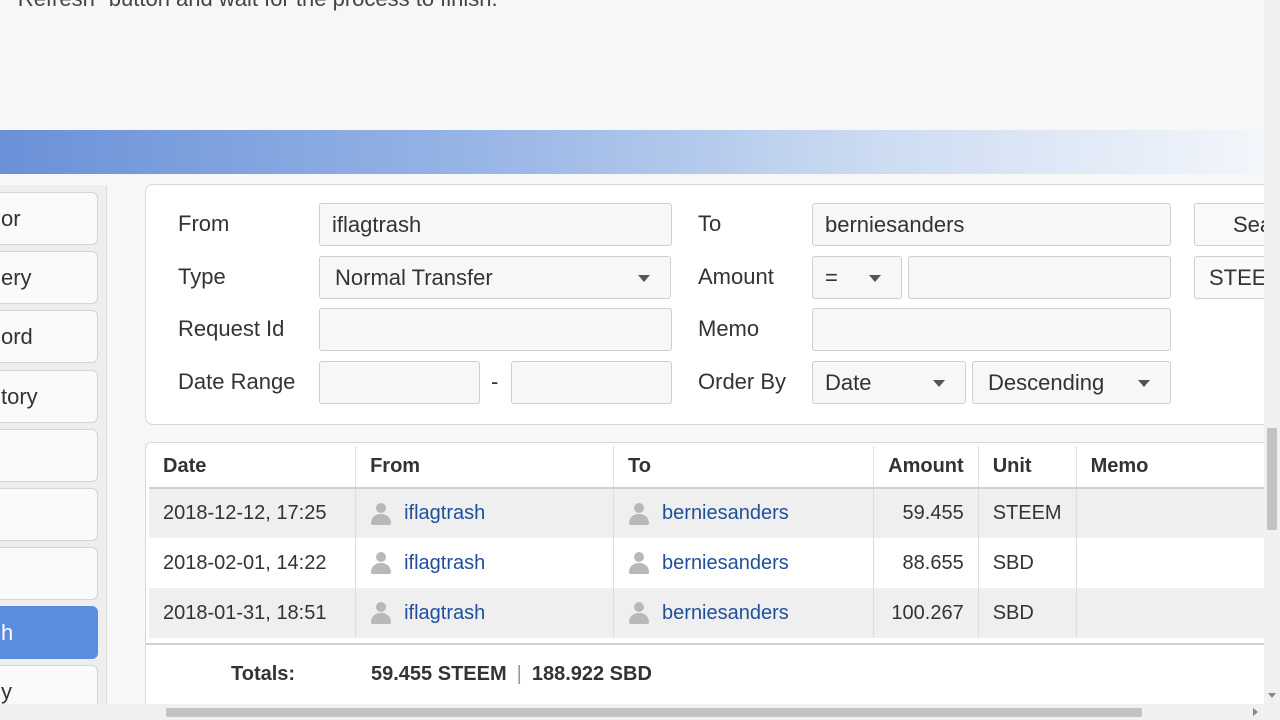 Image resolution: width=1280 pixels, height=720 pixels. I want to click on date-range-label: Date Range, so click(237, 381).